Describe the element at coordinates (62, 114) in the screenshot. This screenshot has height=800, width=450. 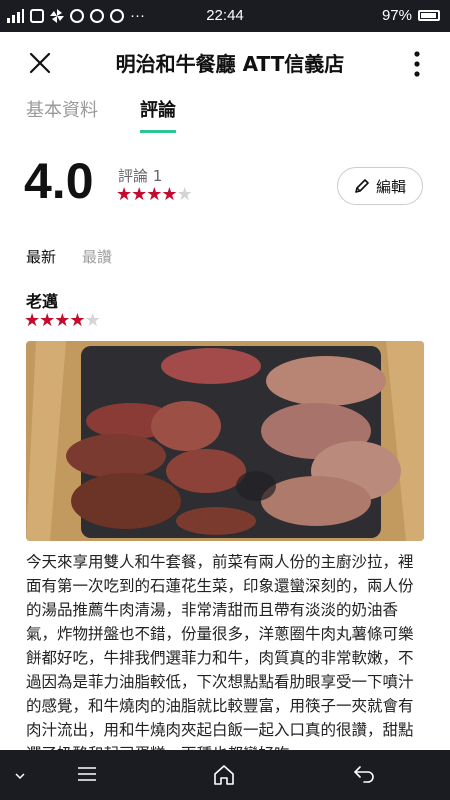
I see `tab-basic-info: 基本資料` at that location.